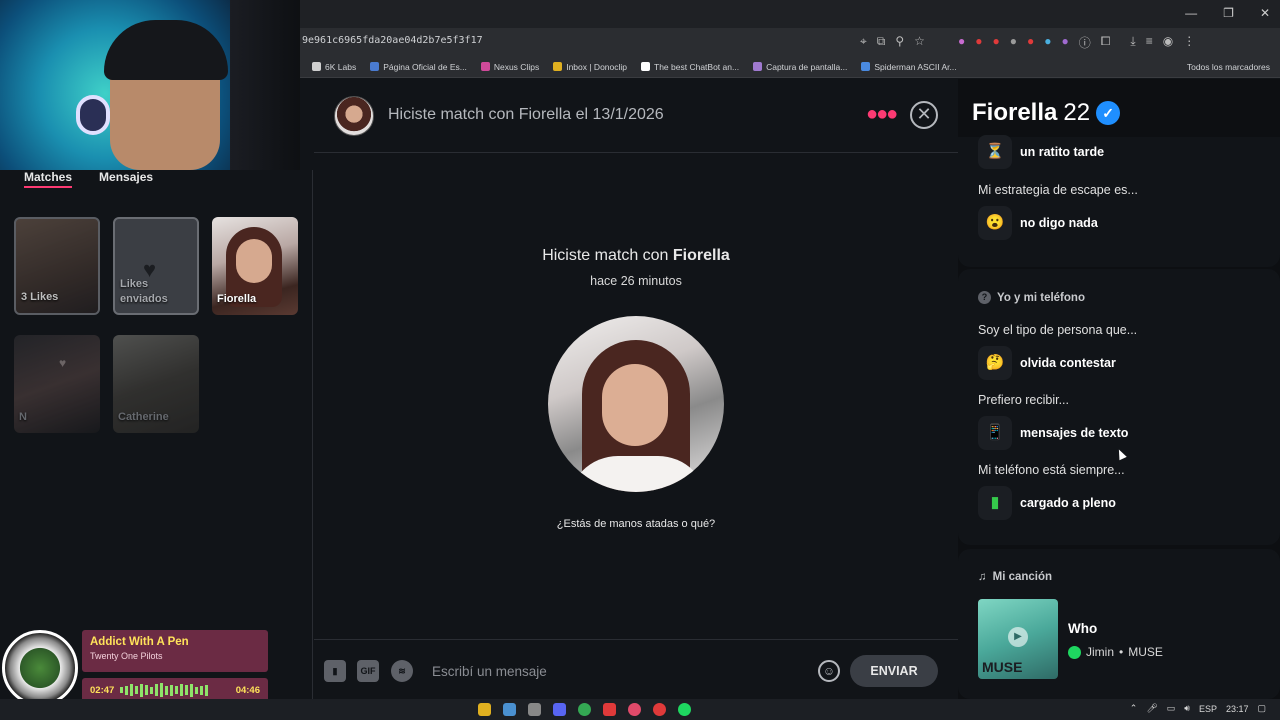  Describe the element at coordinates (1145, 652) in the screenshot. I see `song-album: MUSE` at that location.